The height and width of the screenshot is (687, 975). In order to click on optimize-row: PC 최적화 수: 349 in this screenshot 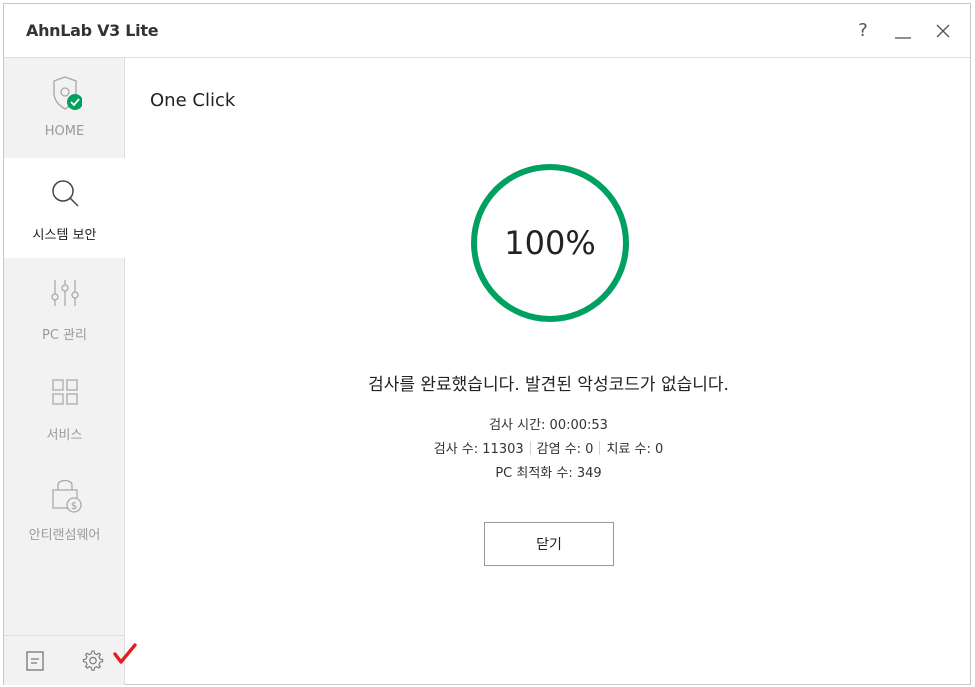, I will do `click(548, 474)`.